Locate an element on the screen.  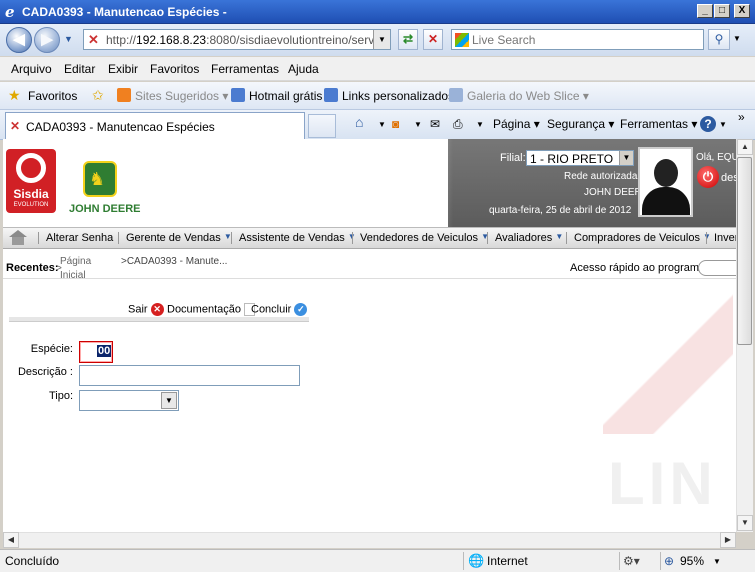
history-dropdown-icon: ▼ is located at coordinates (68, 39).